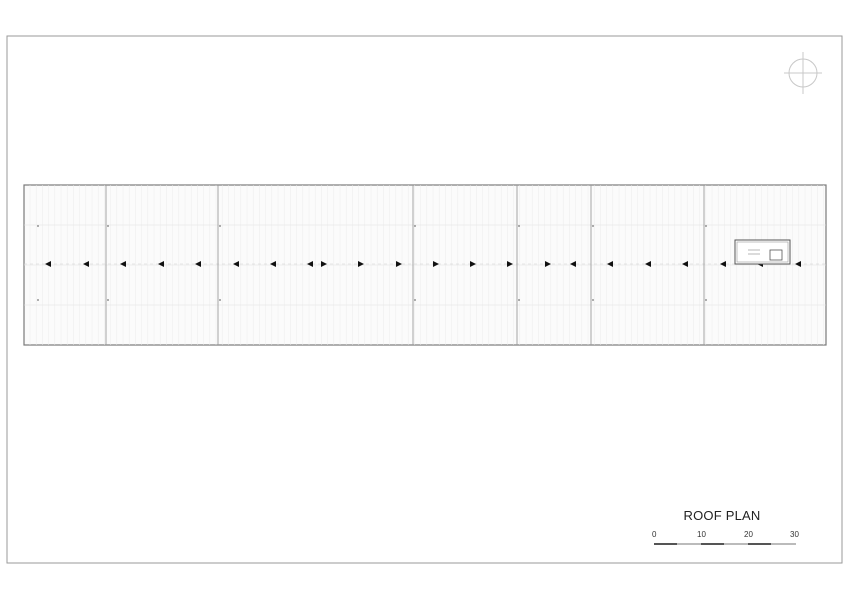 The height and width of the screenshot is (600, 849). I want to click on roof-access-structure, so click(762, 252).